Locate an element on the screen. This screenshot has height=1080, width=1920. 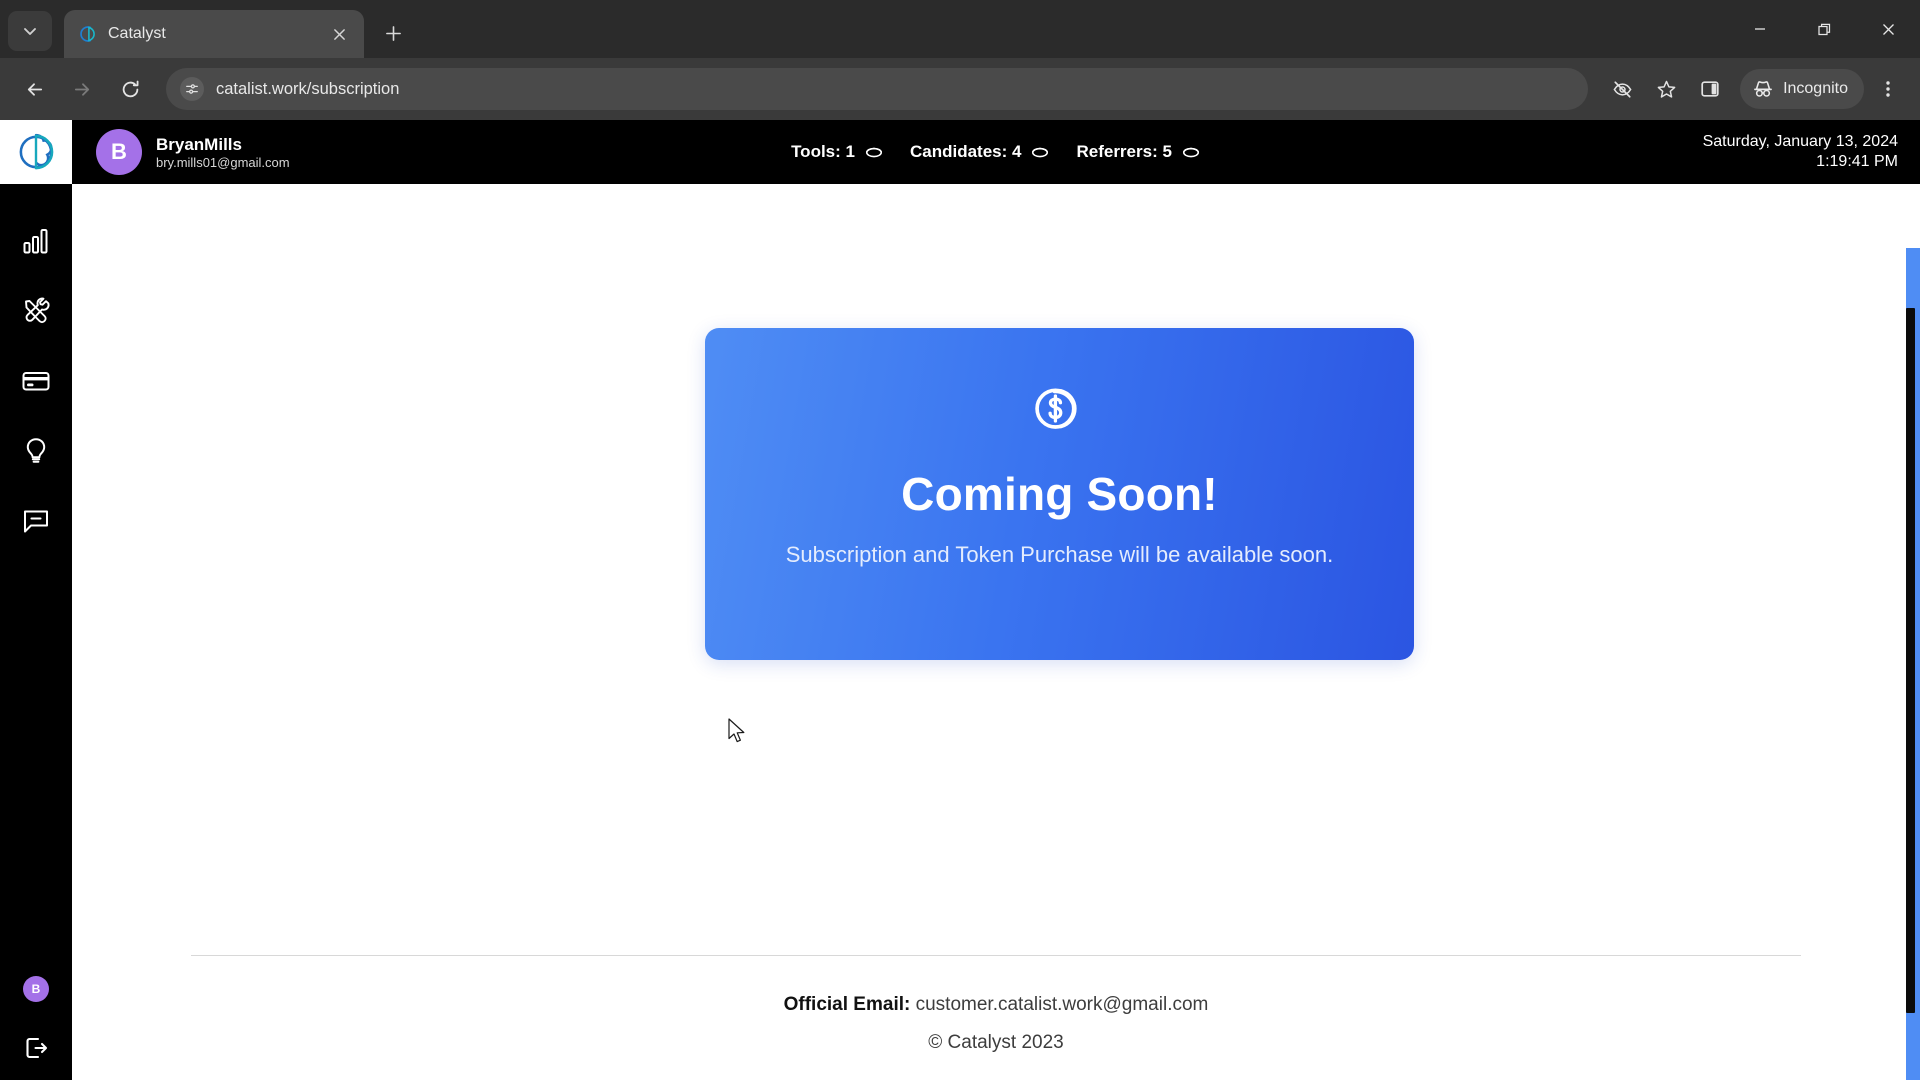
app-logo is located at coordinates (36, 152).